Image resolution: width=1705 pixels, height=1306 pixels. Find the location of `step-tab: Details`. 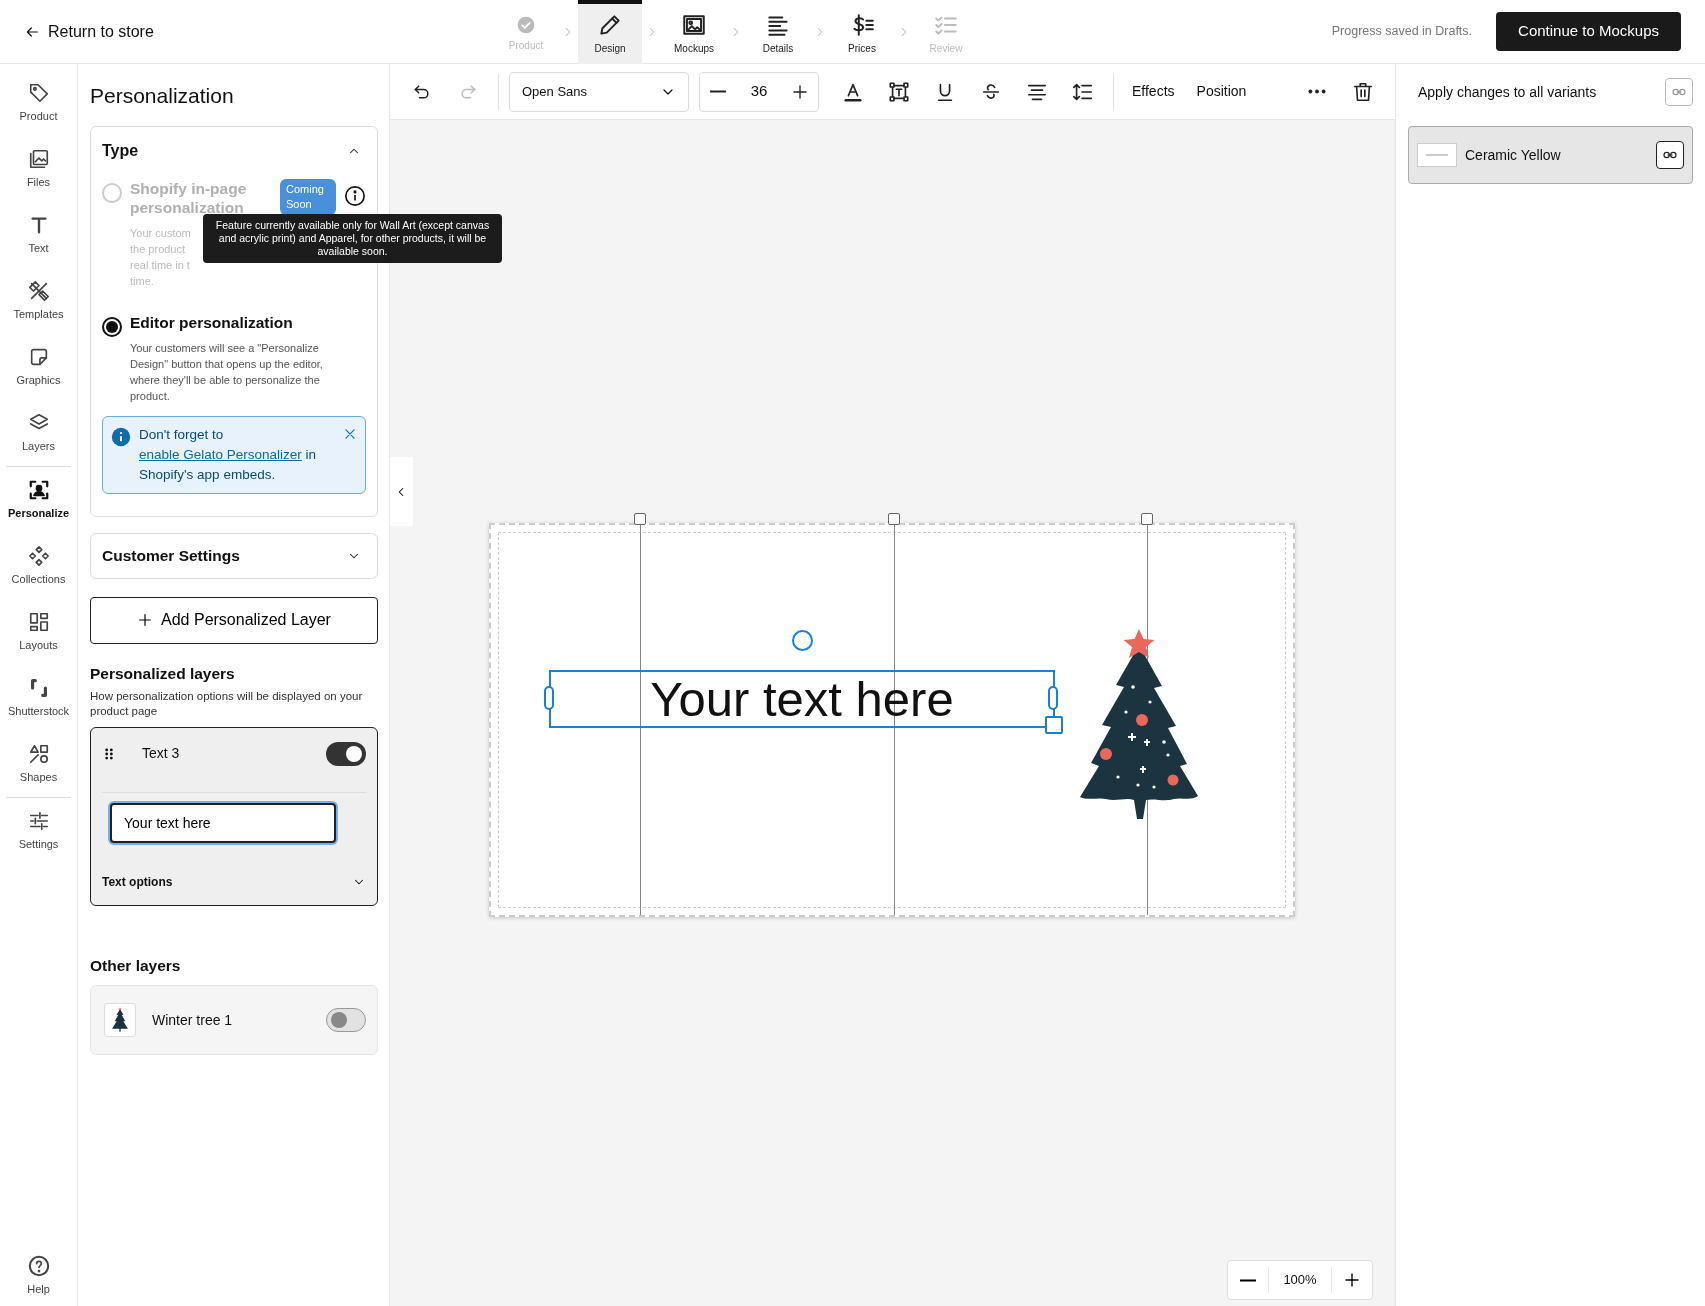

step-tab: Details is located at coordinates (778, 32).